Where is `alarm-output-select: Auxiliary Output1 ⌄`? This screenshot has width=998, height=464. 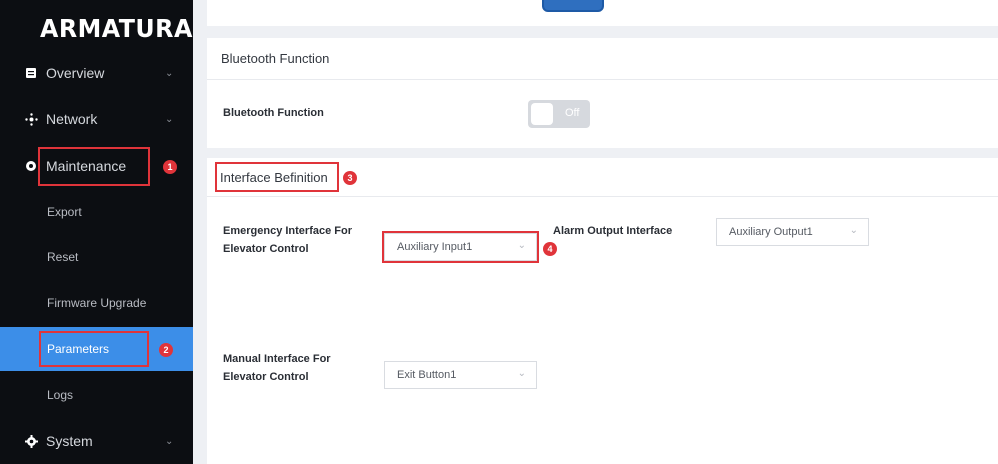
alarm-output-select: Auxiliary Output1 ⌄ is located at coordinates (792, 232).